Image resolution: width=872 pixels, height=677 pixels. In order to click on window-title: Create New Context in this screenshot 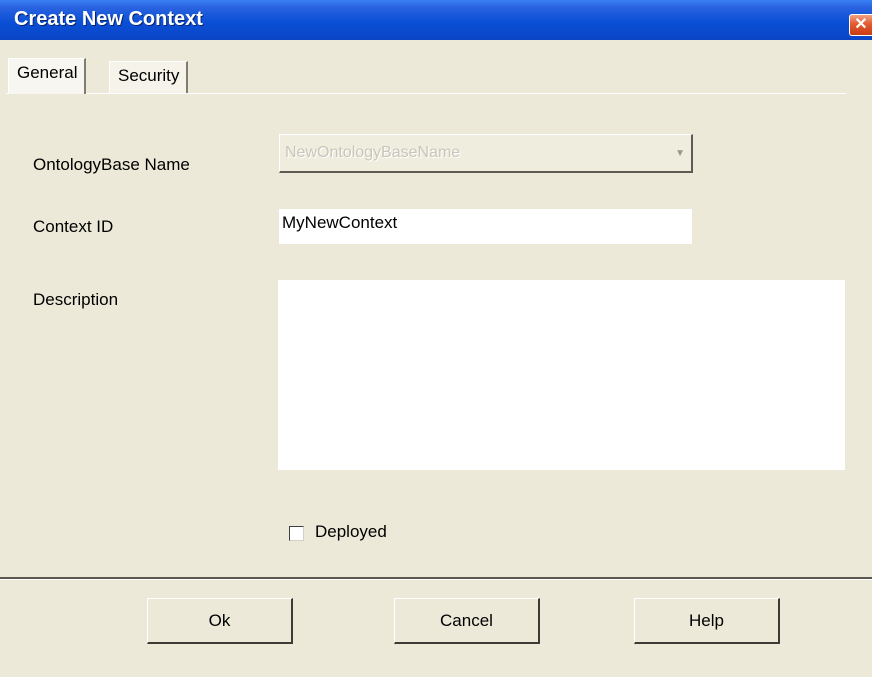, I will do `click(108, 19)`.